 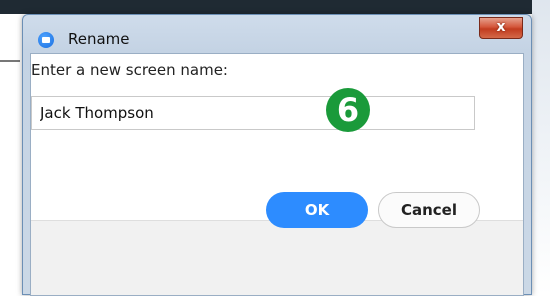 I want to click on screen-name-prompt: Enter a new screen name:, so click(x=129, y=70).